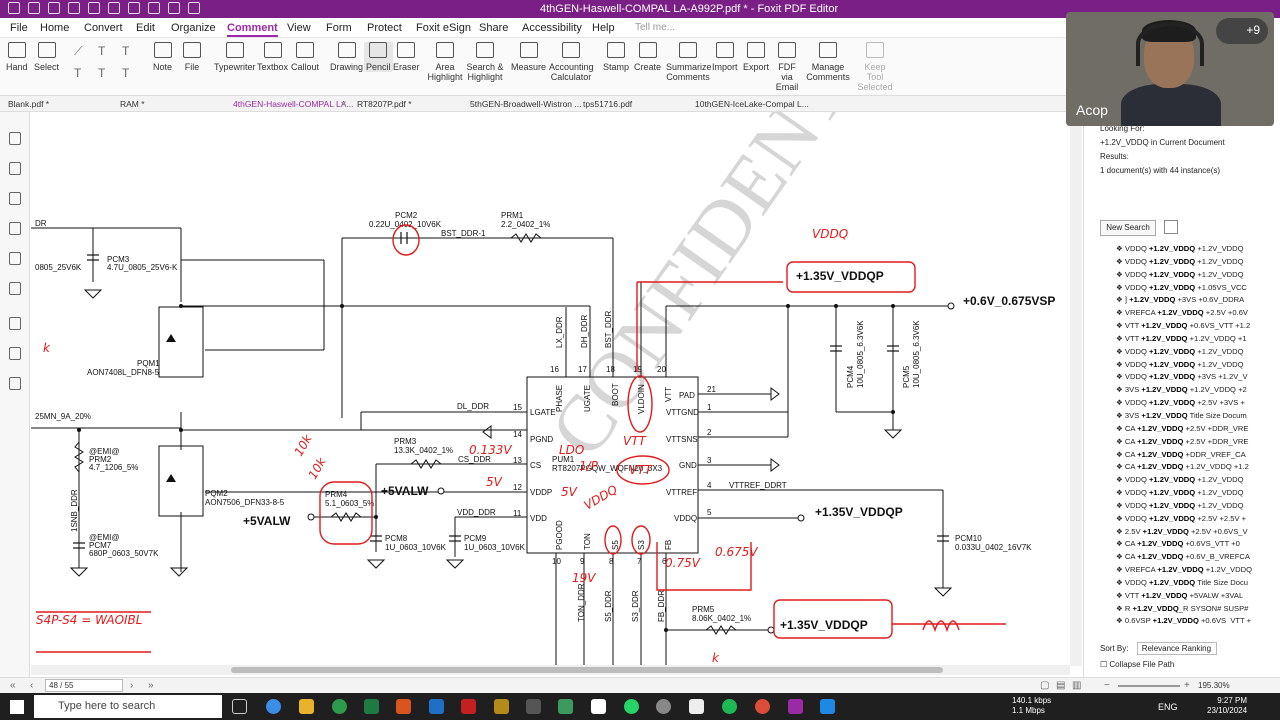 The width and height of the screenshot is (1280, 720). What do you see at coordinates (174, 8) in the screenshot?
I see `cursor-icon` at bounding box center [174, 8].